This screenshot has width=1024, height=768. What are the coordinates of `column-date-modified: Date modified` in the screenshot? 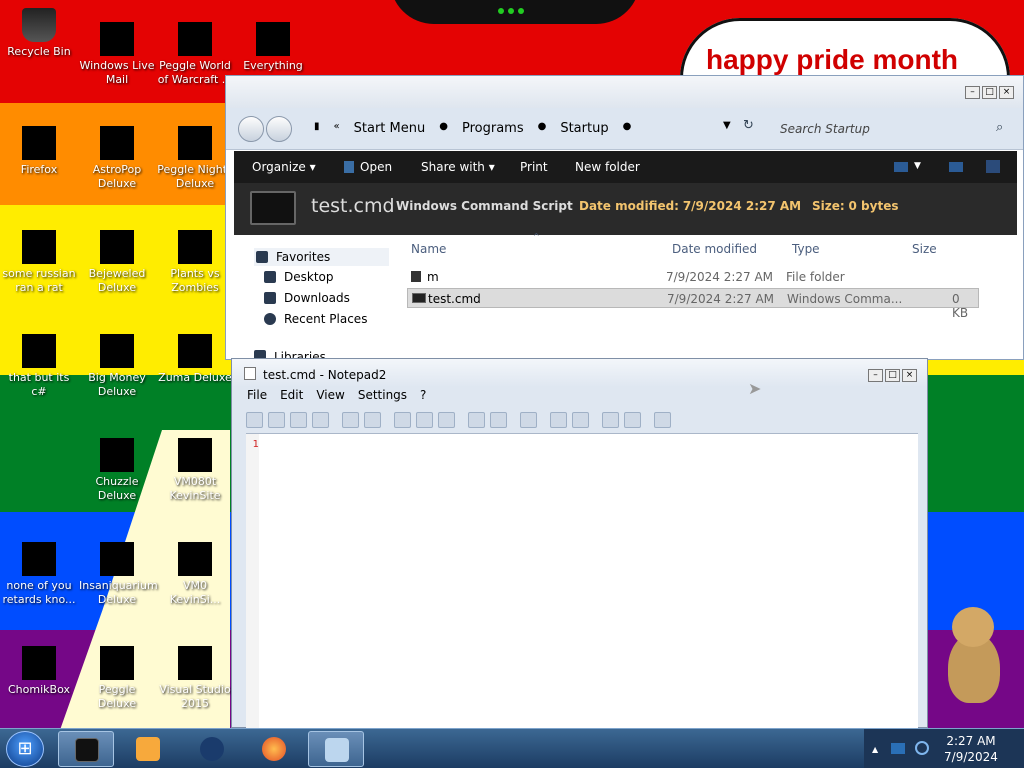 It's located at (714, 249).